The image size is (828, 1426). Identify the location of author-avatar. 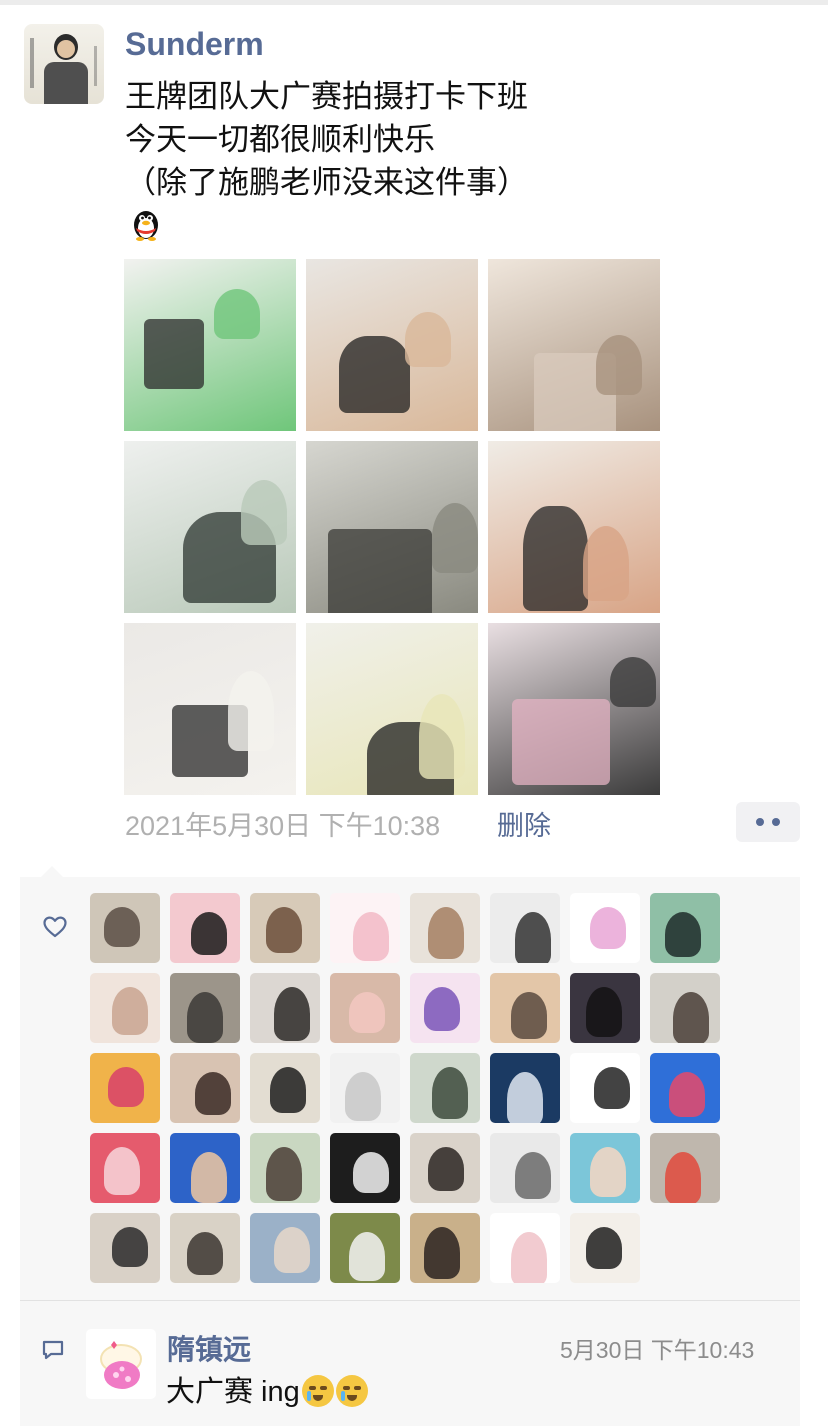
(64, 64).